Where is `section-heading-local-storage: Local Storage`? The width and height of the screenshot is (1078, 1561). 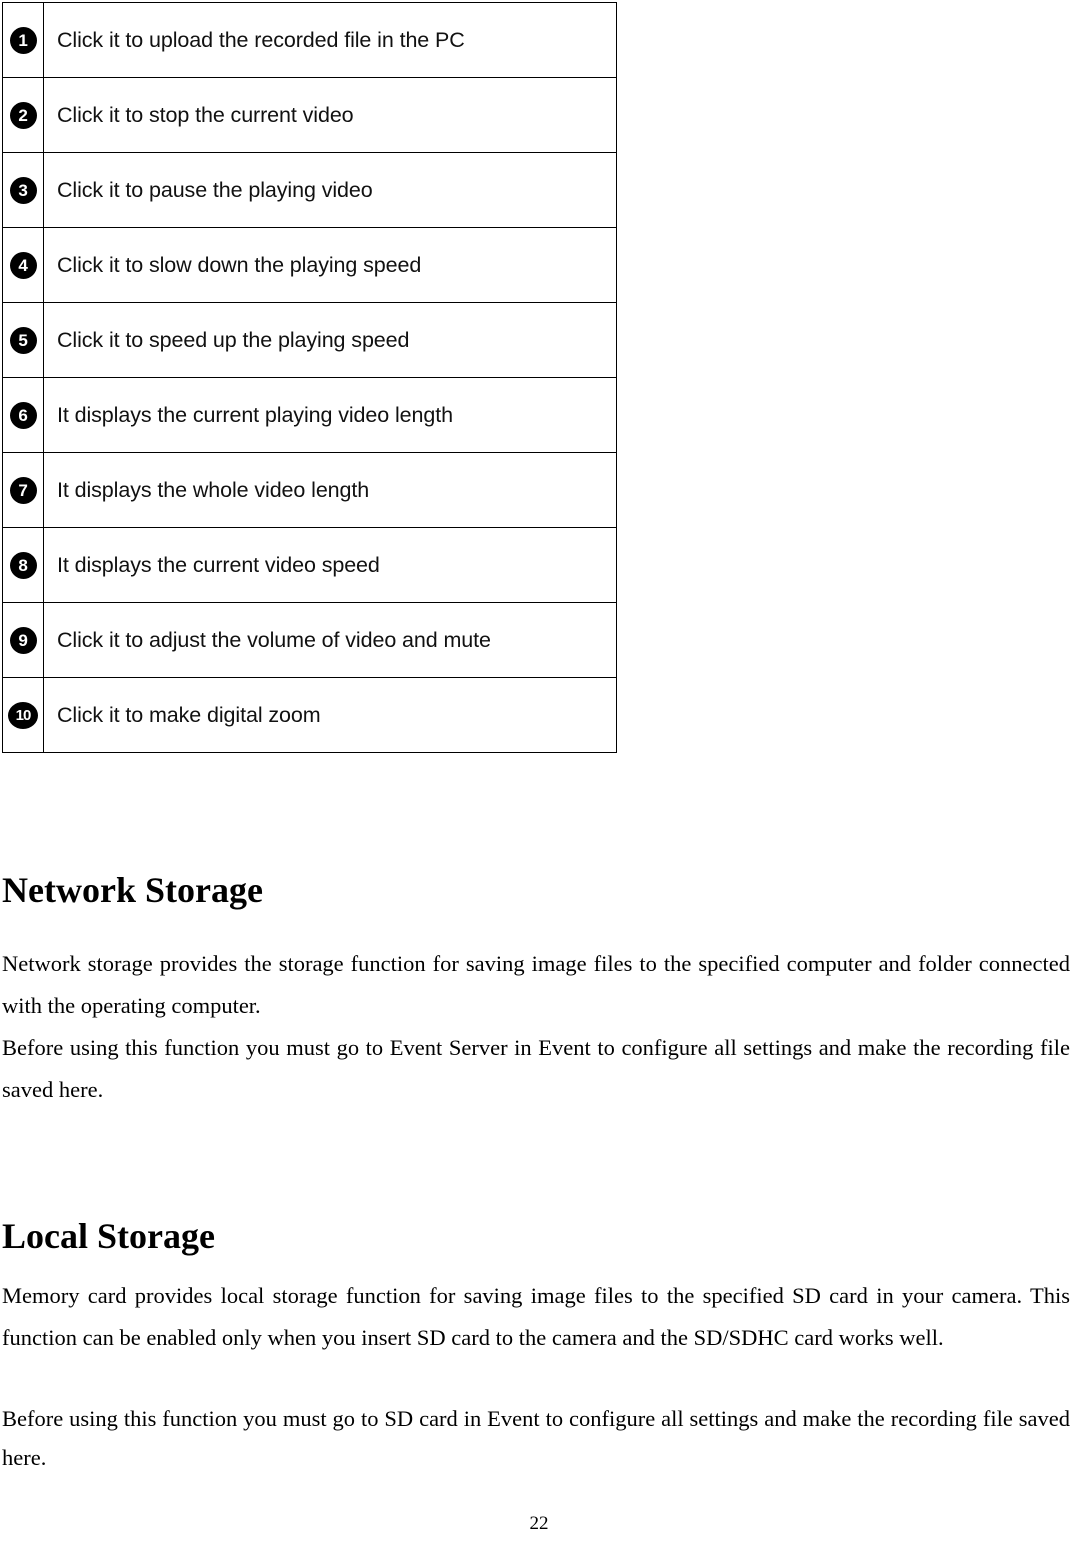 section-heading-local-storage: Local Storage is located at coordinates (108, 1236).